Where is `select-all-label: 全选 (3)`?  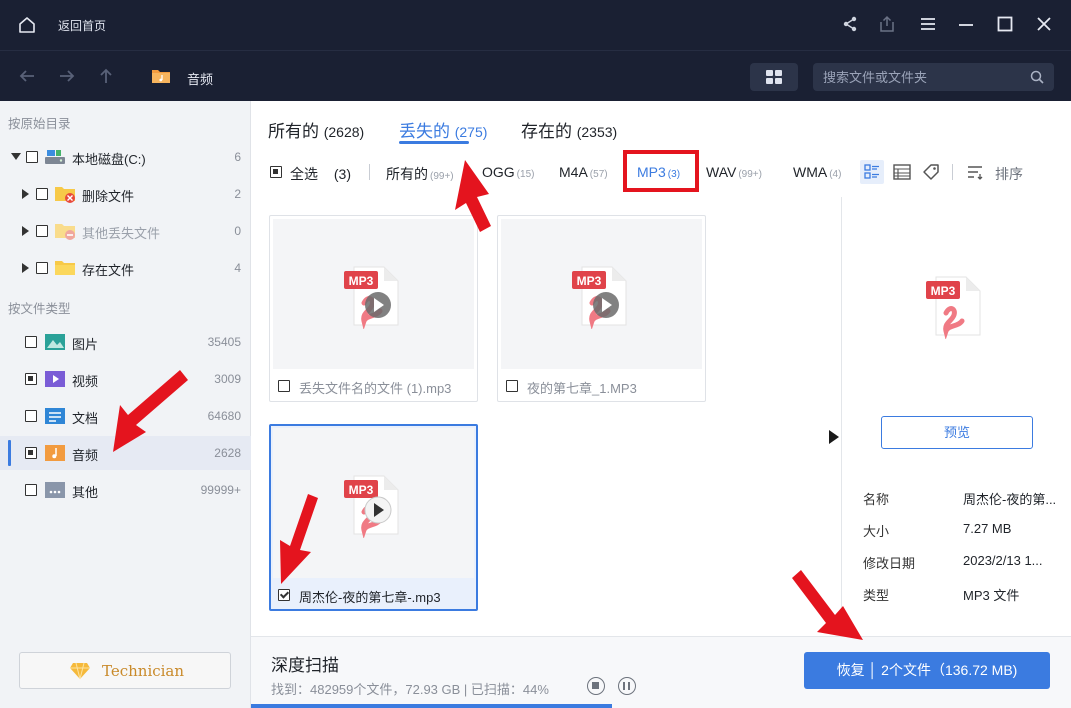
select-all-label: 全选 (3) is located at coordinates (320, 174).